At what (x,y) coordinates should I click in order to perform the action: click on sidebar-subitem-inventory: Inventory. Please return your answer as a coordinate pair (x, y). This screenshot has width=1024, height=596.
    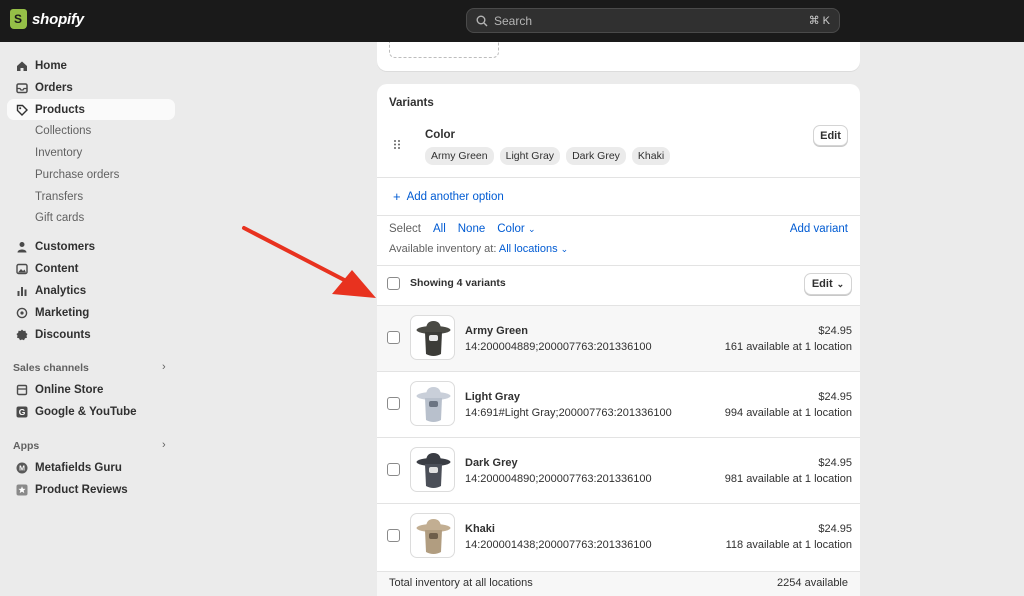
    Looking at the image, I should click on (58, 153).